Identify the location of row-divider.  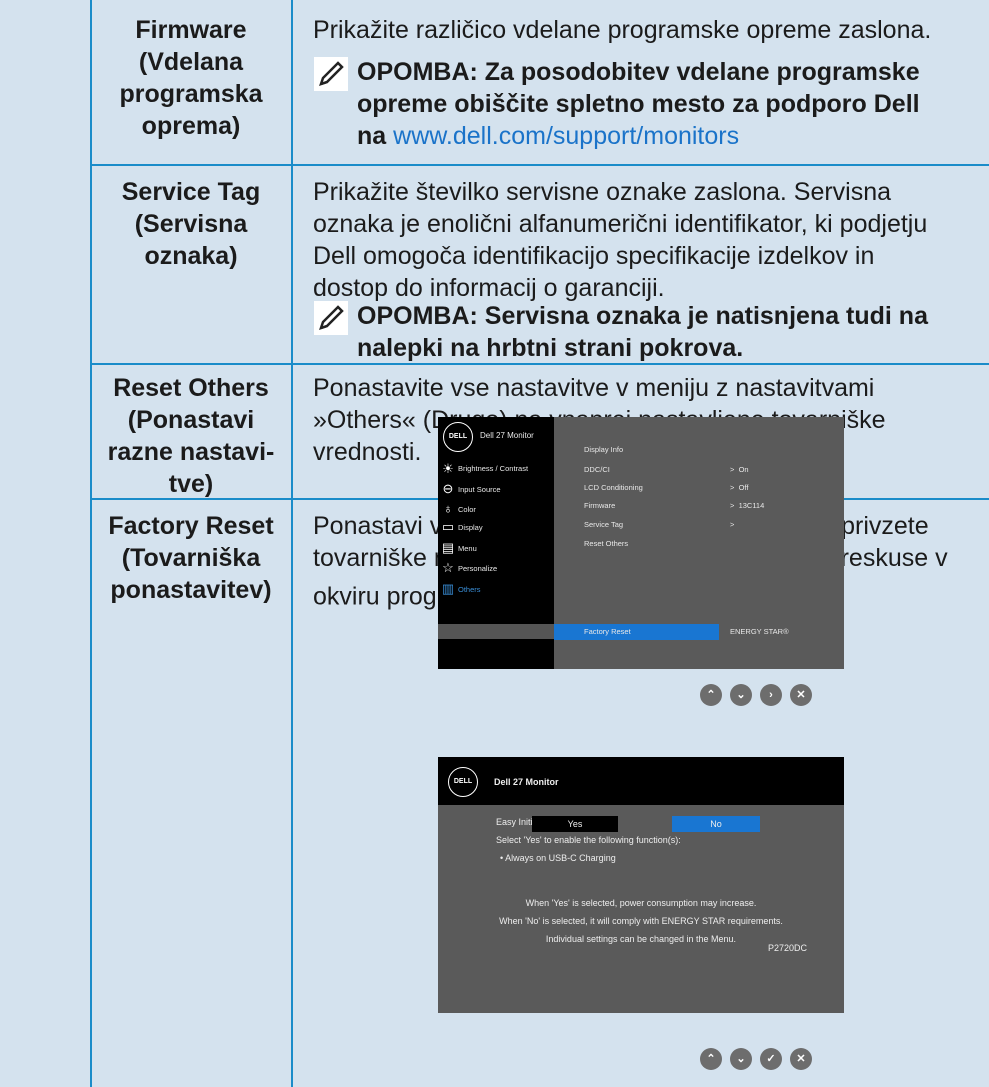
(539, 165).